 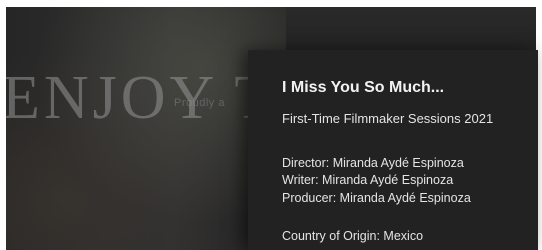 What do you see at coordinates (388, 118) in the screenshot?
I see `program-name: First-Time Filmmaker Sessions 2021` at bounding box center [388, 118].